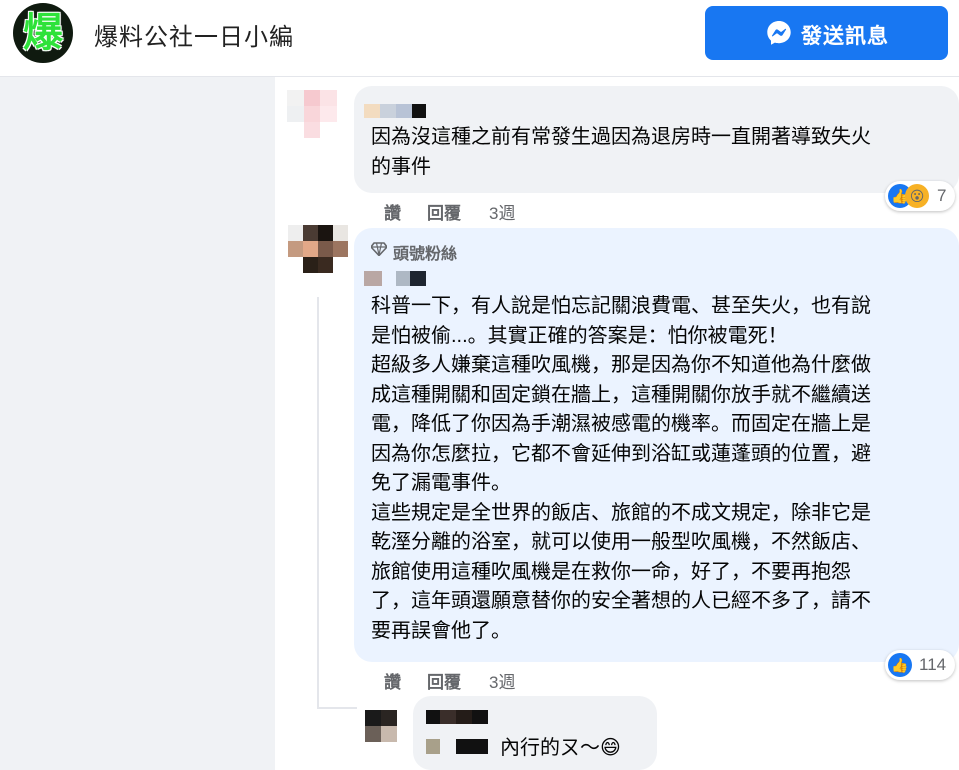 The image size is (959, 770). What do you see at coordinates (318, 503) in the screenshot?
I see `thread-line` at bounding box center [318, 503].